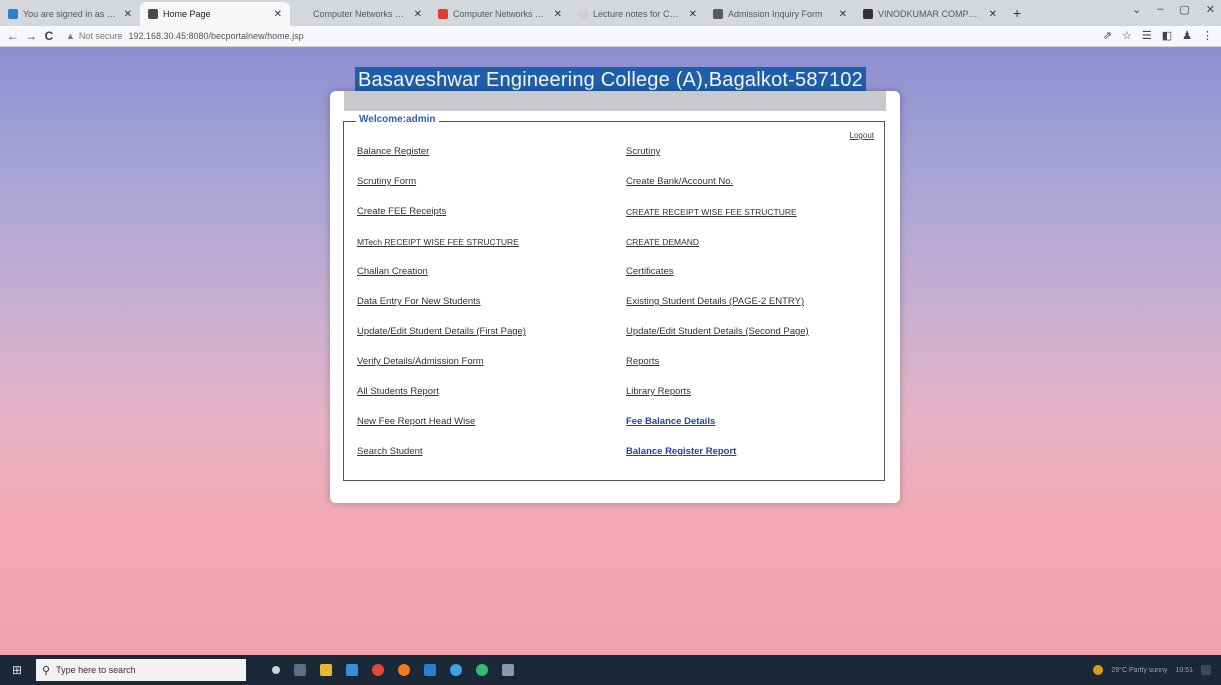 This screenshot has height=685, width=1221. Describe the element at coordinates (70, 36) in the screenshot. I see `warning-icon: ▲` at that location.